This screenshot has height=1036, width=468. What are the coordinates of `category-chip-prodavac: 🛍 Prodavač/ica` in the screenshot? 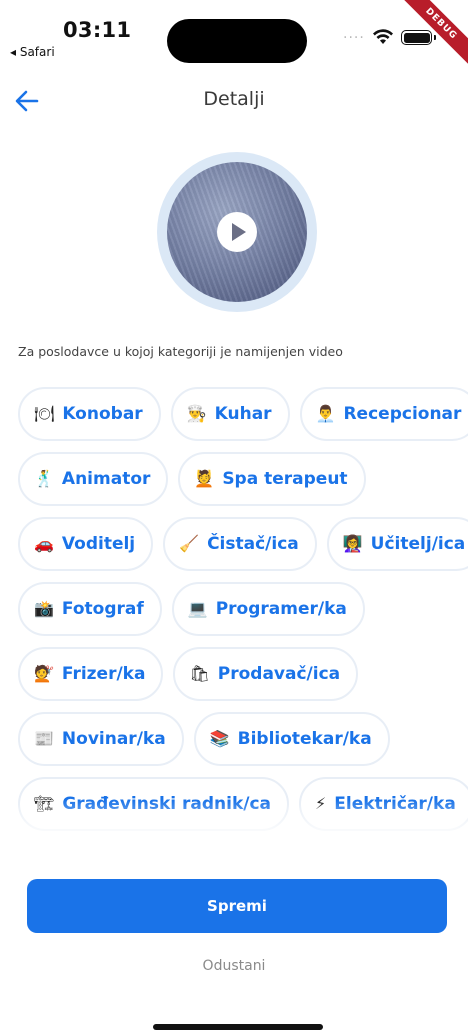 It's located at (266, 674).